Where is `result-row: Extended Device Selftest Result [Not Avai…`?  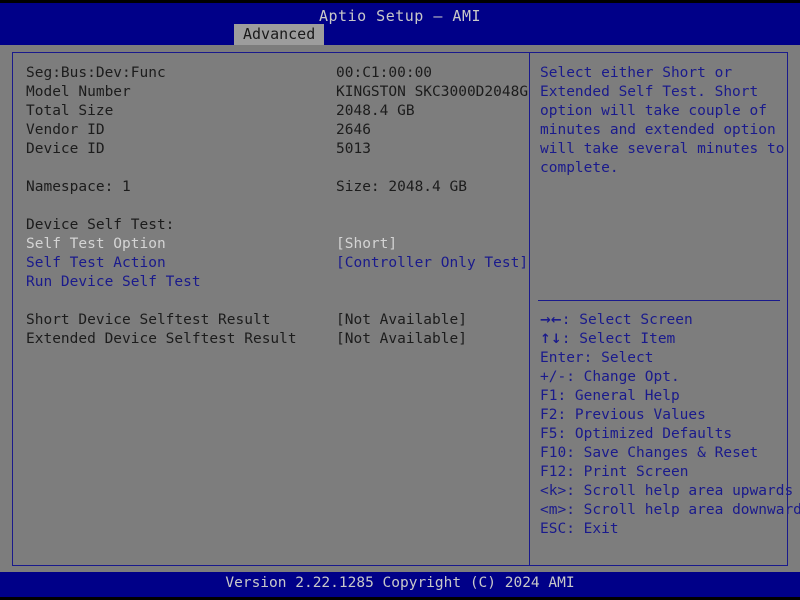
result-row: Extended Device Selftest Result [Not Avai… is located at coordinates (272, 339).